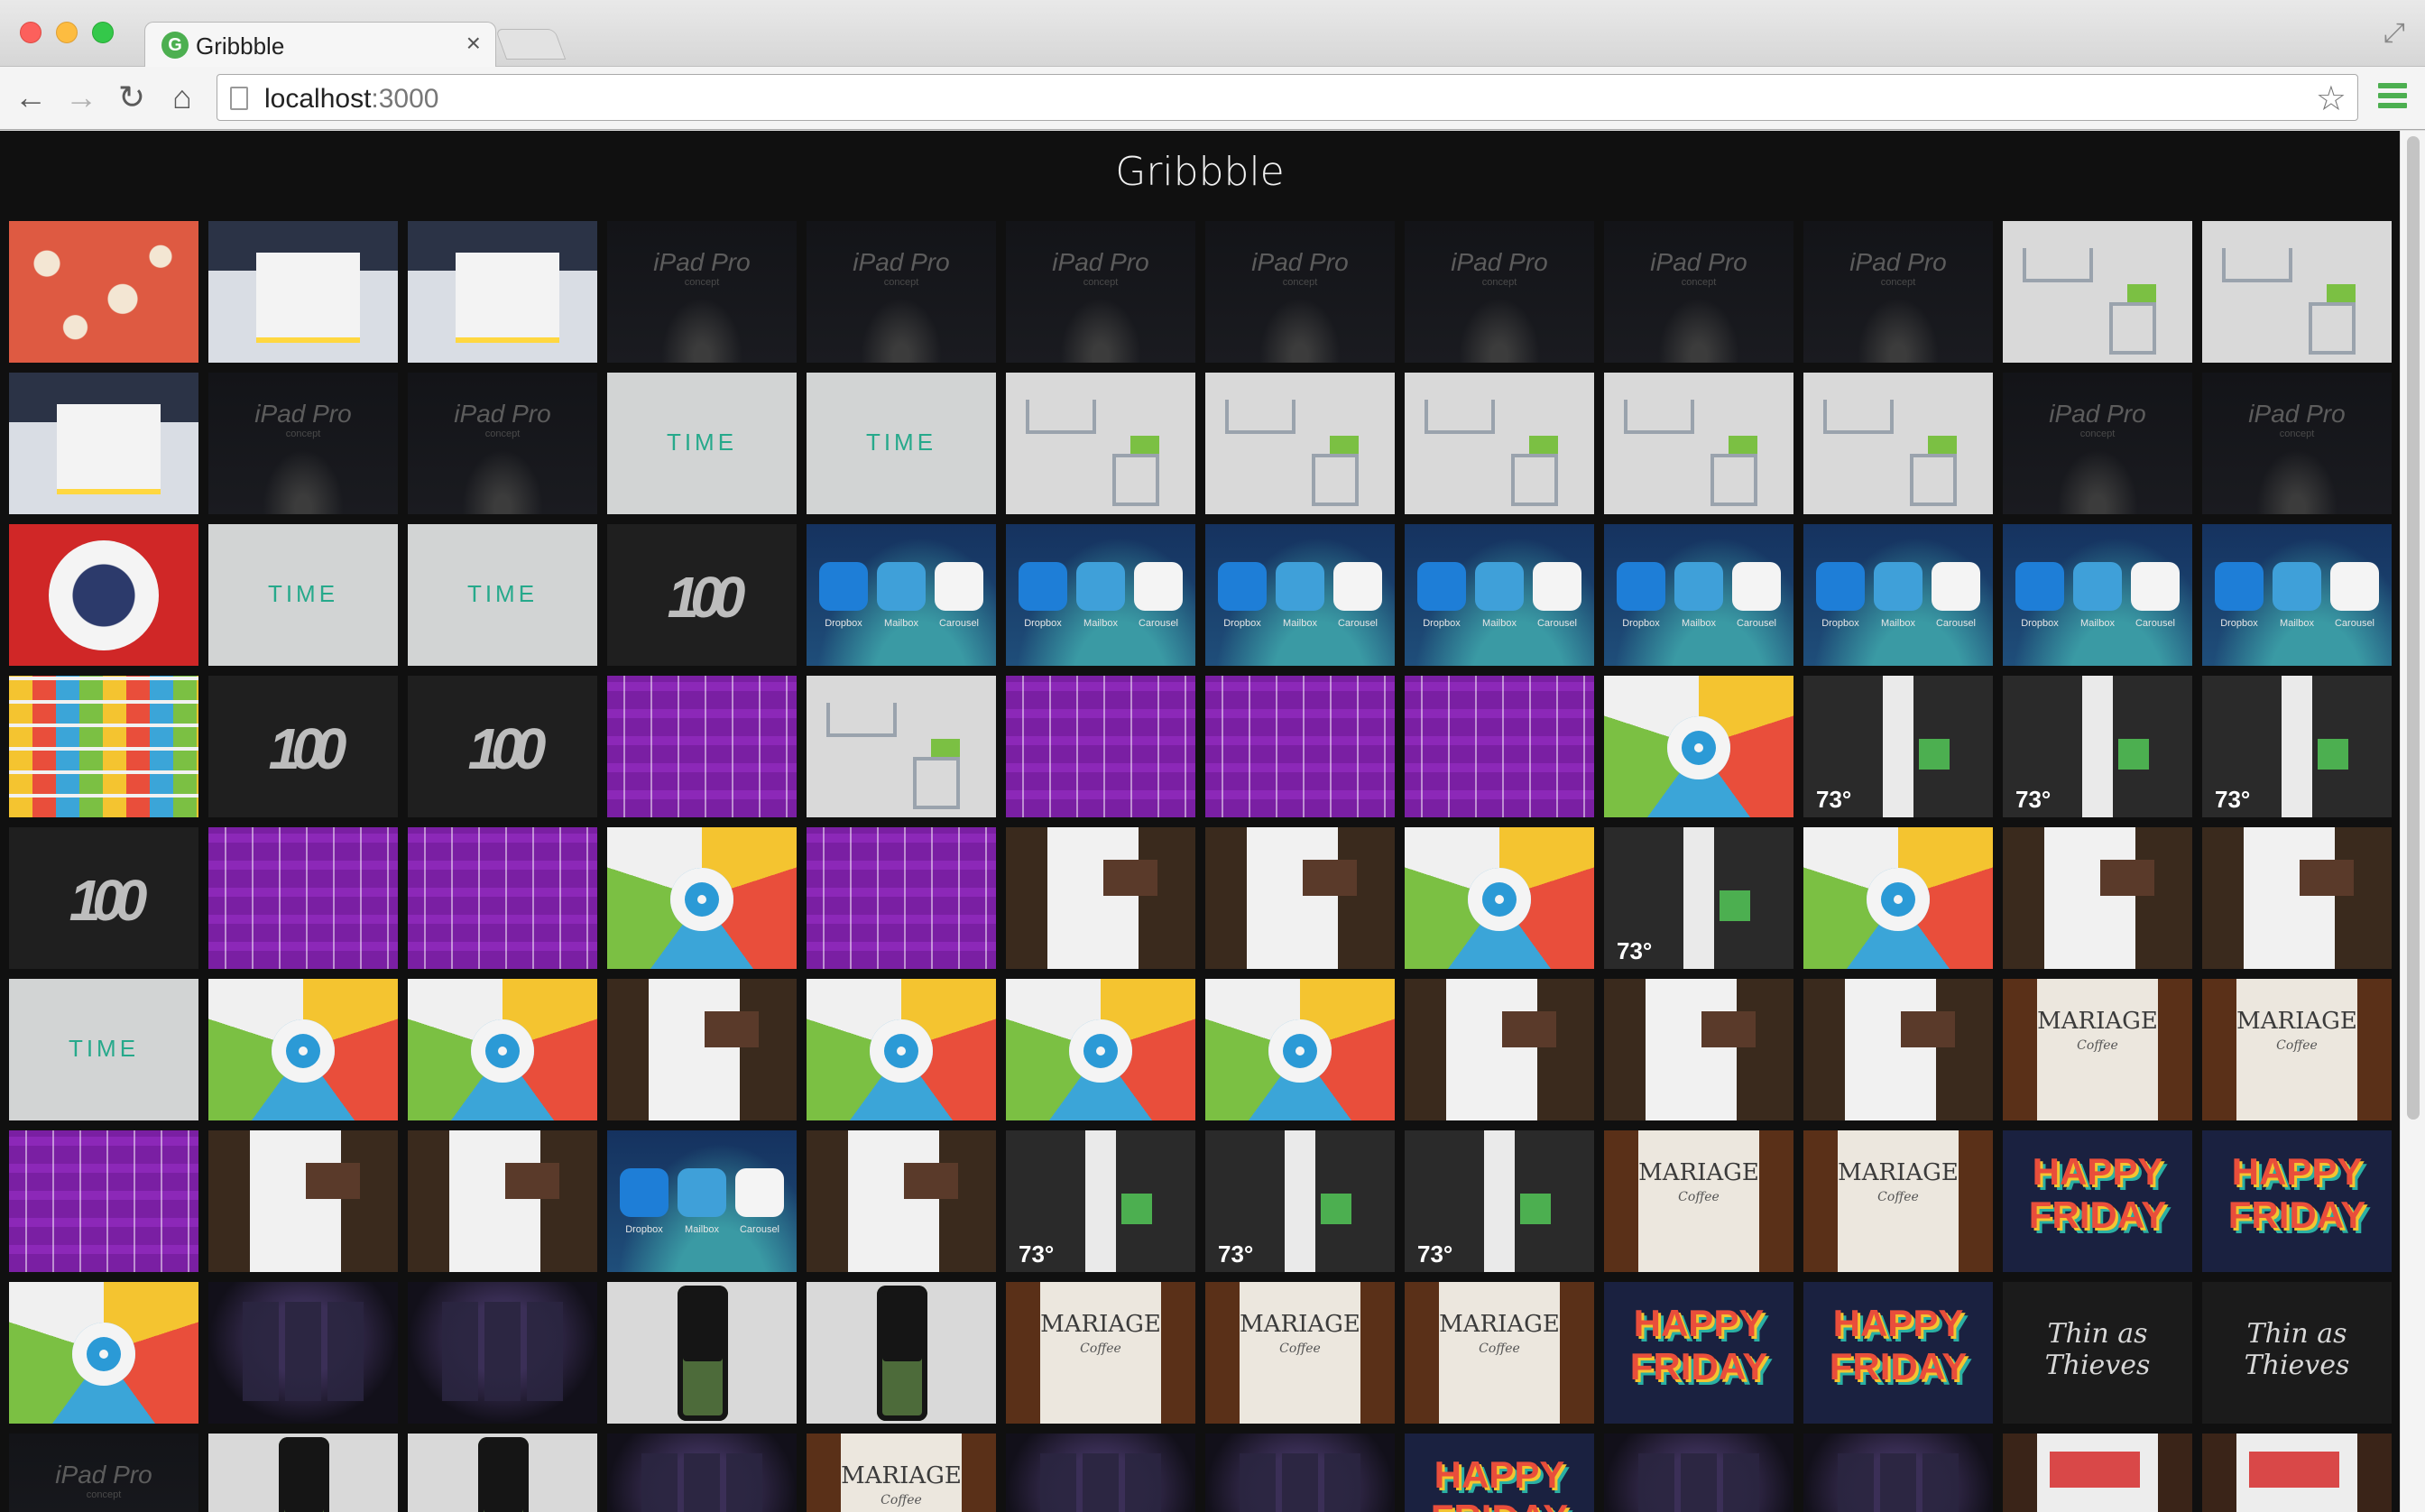  Describe the element at coordinates (2413, 821) in the screenshot. I see `vertical-scrollbar` at that location.